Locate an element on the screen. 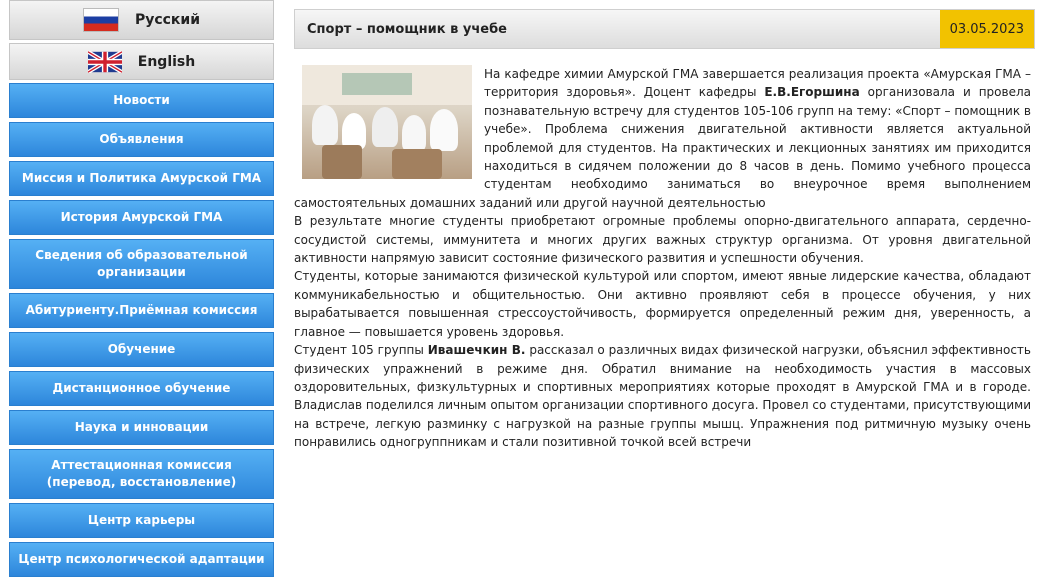  article-photo is located at coordinates (387, 122).